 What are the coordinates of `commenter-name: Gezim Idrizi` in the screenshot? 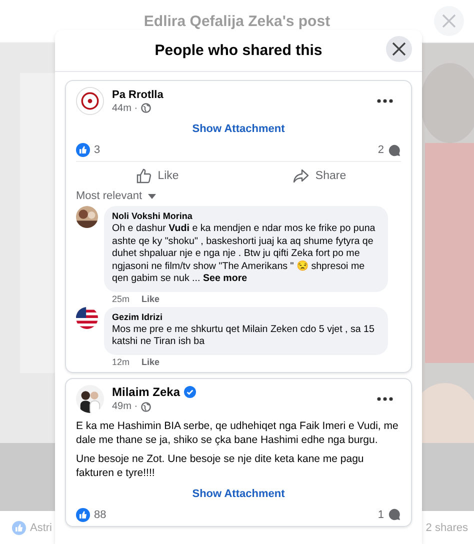 It's located at (246, 317).